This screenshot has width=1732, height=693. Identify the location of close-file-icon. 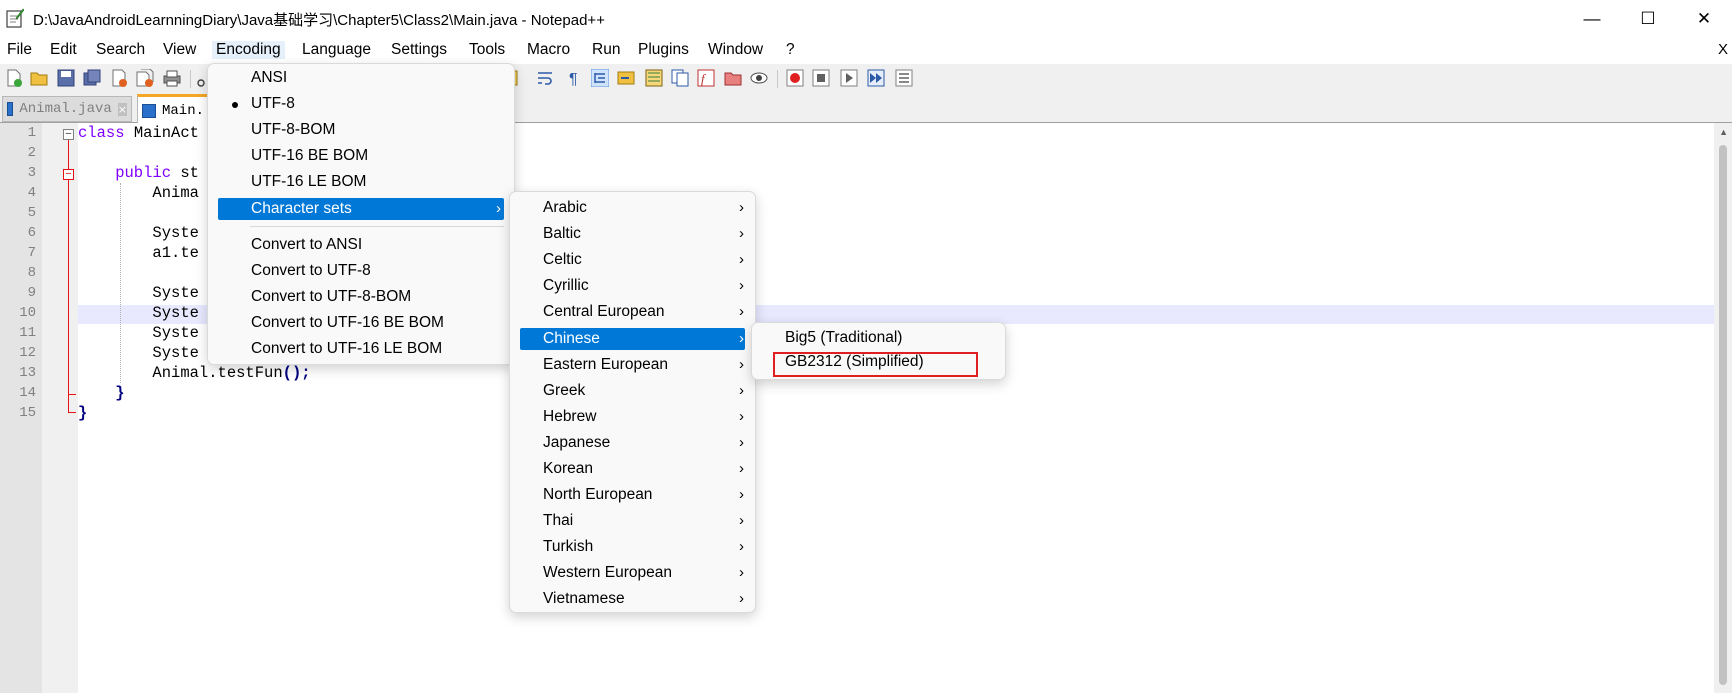
(119, 78).